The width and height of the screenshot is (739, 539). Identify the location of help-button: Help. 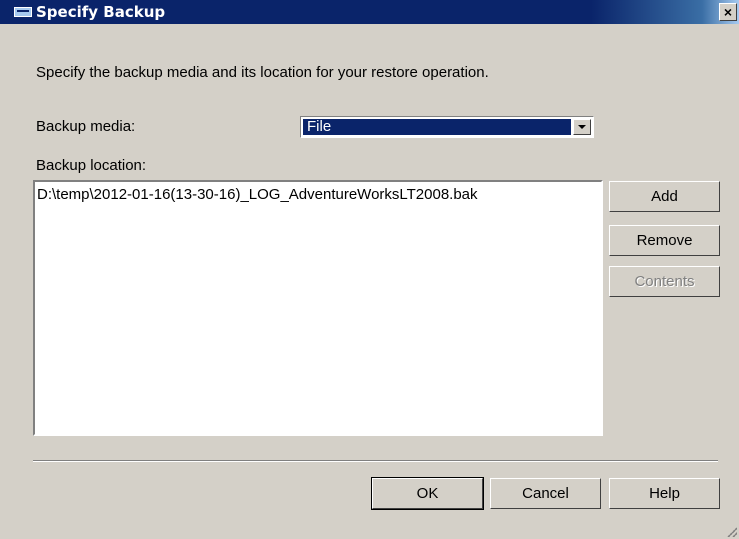
(664, 493).